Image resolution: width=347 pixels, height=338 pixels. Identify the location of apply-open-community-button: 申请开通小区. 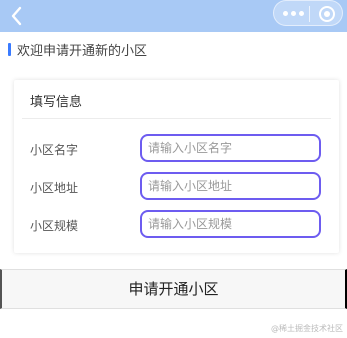
(173, 289).